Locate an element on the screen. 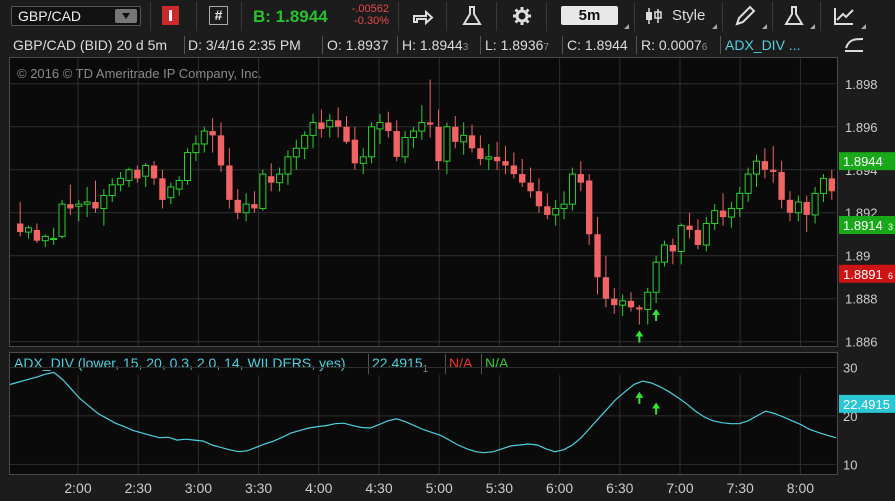  flag-icon is located at coordinates (170, 15).